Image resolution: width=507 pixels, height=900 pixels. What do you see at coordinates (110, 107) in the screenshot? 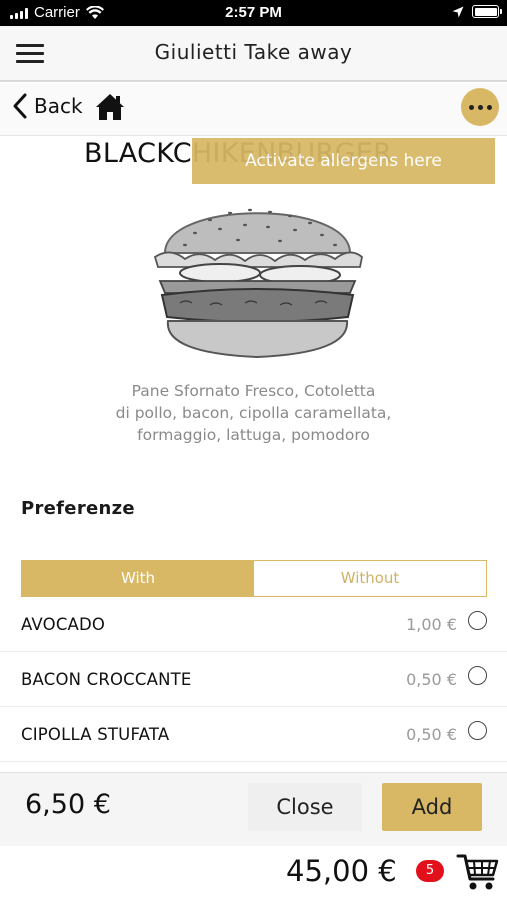
I see `home-icon` at bounding box center [110, 107].